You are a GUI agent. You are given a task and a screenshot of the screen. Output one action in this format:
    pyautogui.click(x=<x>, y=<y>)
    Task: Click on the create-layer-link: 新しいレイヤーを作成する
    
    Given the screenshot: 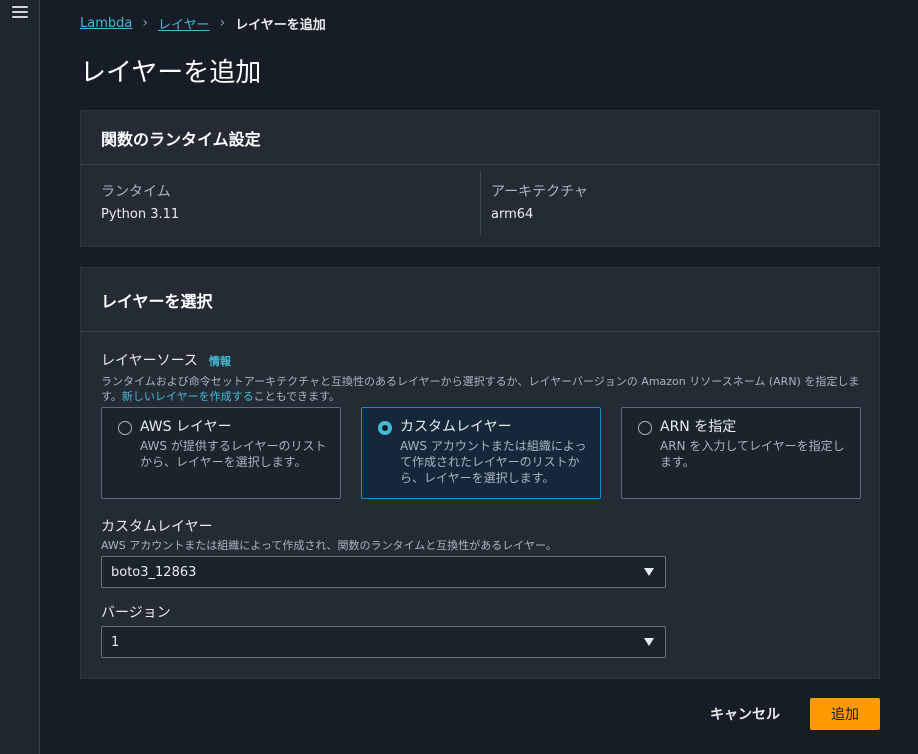 What is the action you would take?
    pyautogui.click(x=188, y=396)
    